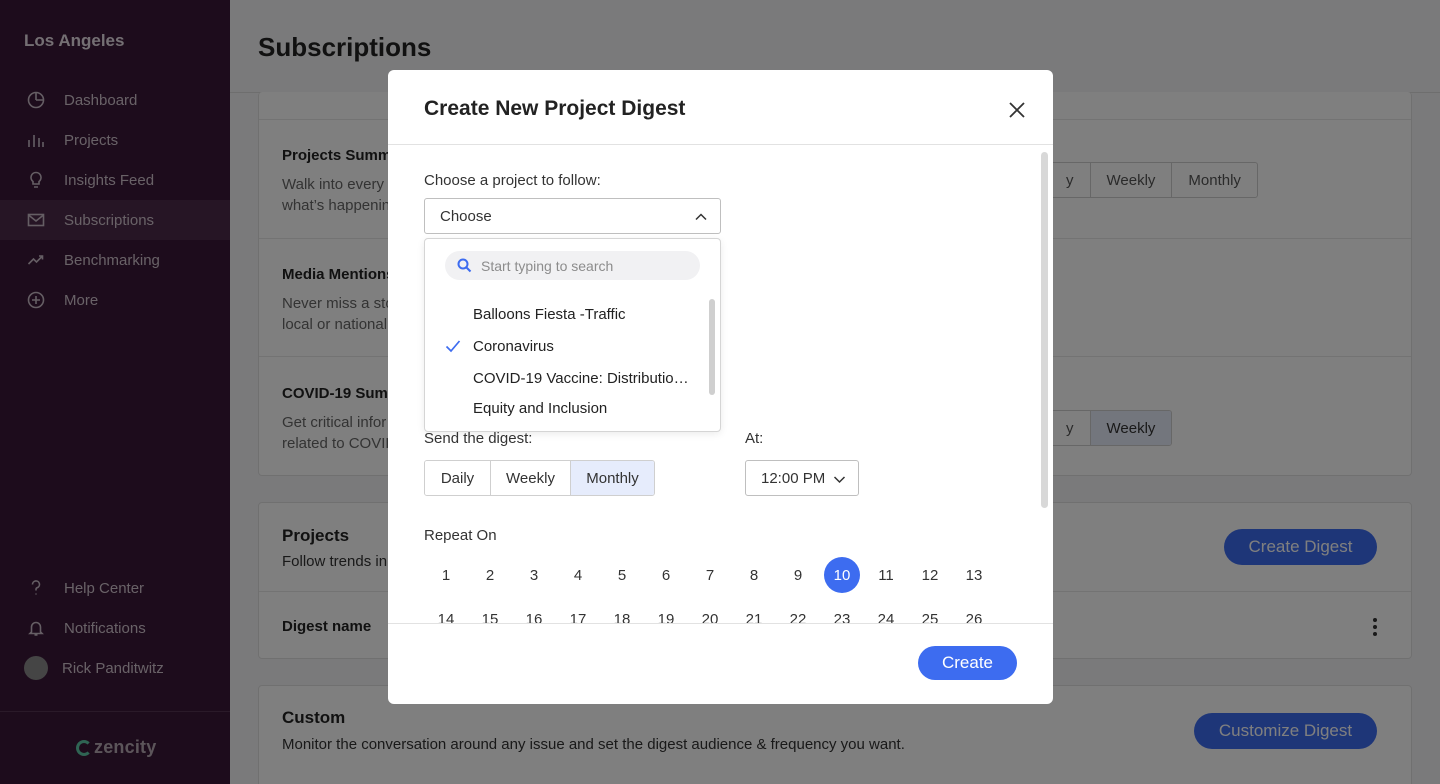  I want to click on search-icon, so click(464, 265).